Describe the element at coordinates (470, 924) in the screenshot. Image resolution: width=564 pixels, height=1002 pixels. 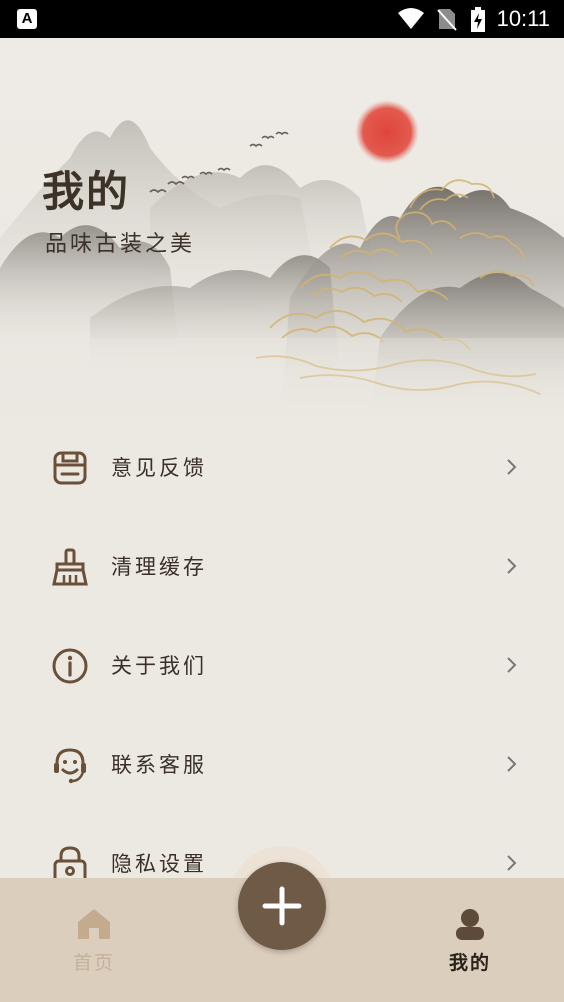
I see `user-icon` at that location.